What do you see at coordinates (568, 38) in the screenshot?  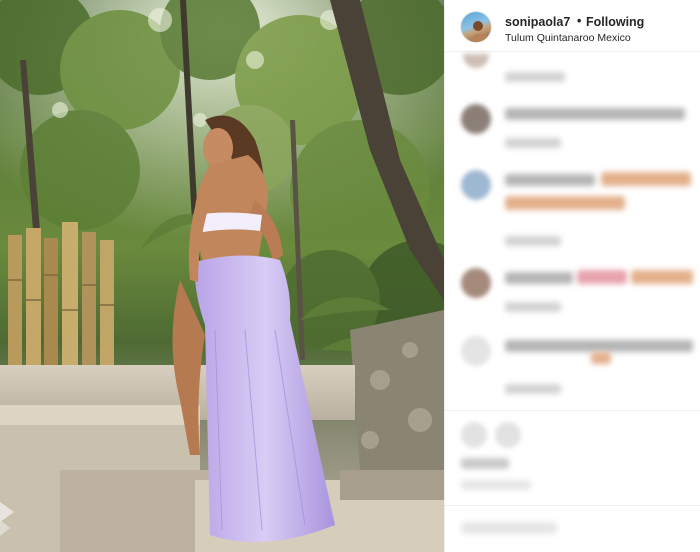 I see `location-link: Tulum Quintanaroo Mexico` at bounding box center [568, 38].